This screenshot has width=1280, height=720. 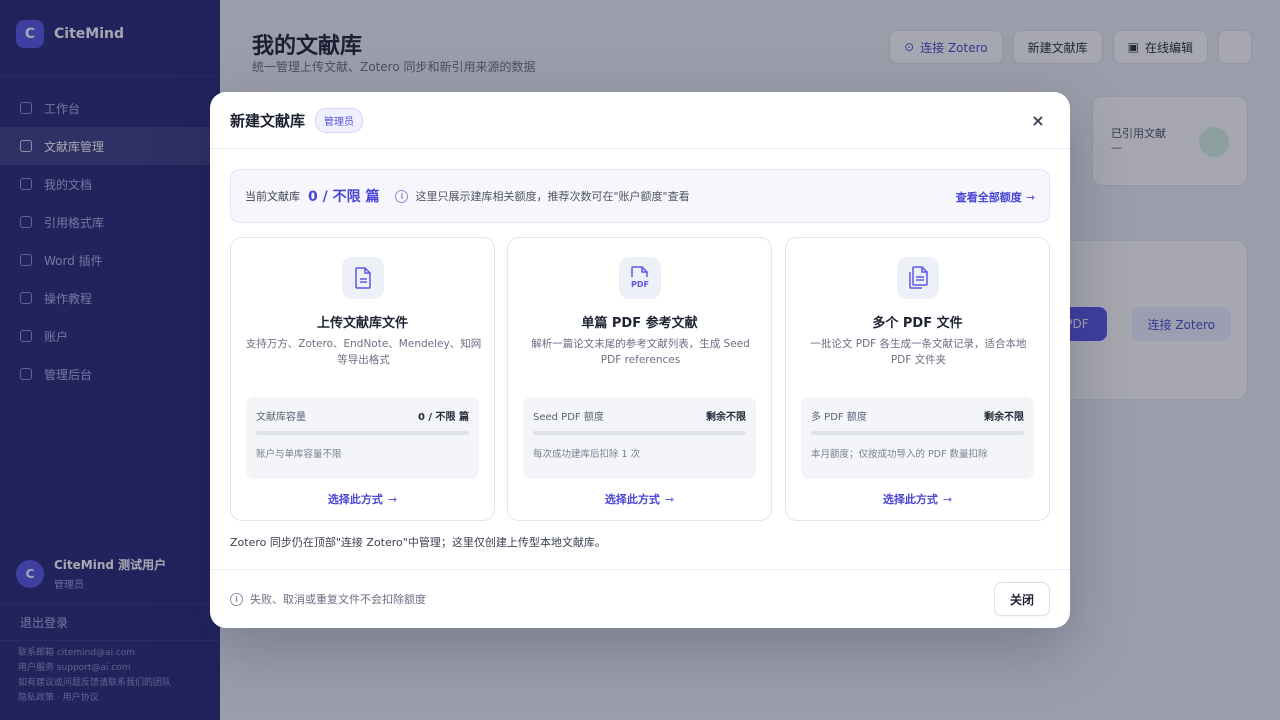 What do you see at coordinates (639, 438) in the screenshot?
I see `card-quota: Seed PDF 额度 剩余不限 每次成功建库后扣除 1 次` at bounding box center [639, 438].